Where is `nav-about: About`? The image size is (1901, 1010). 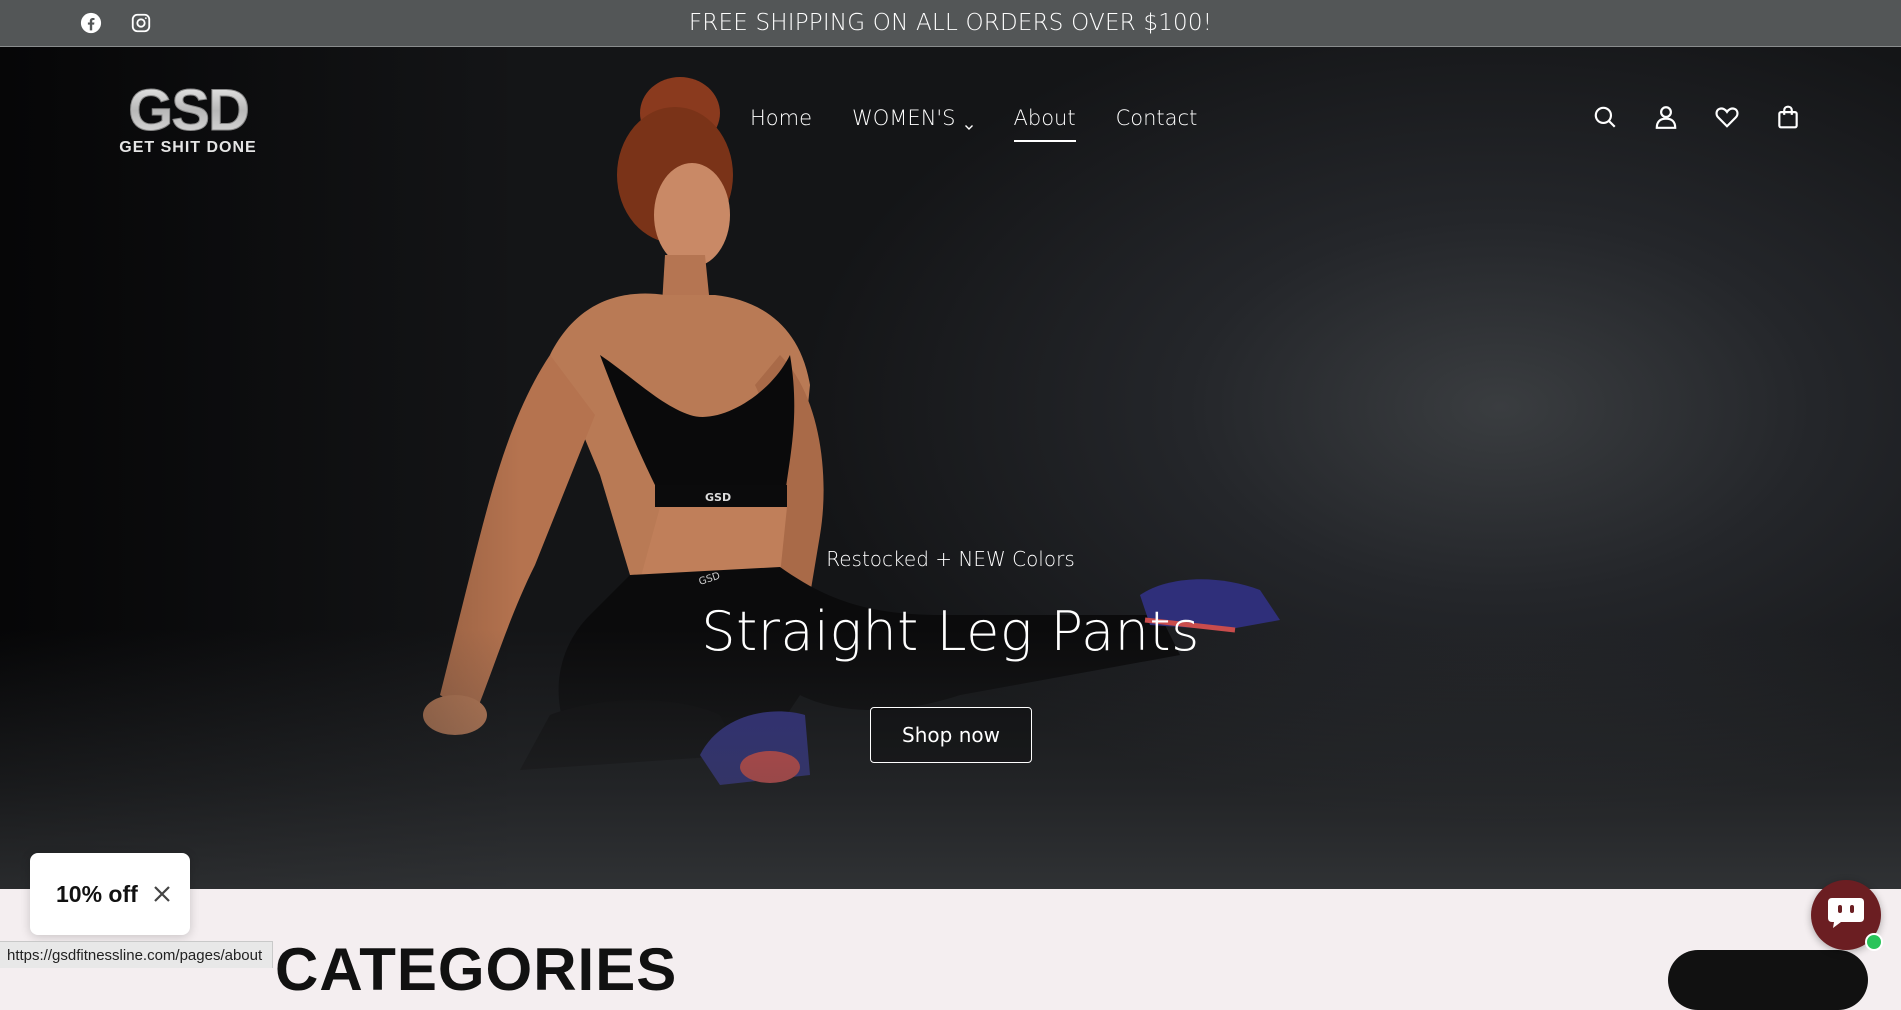 nav-about: About is located at coordinates (1044, 123).